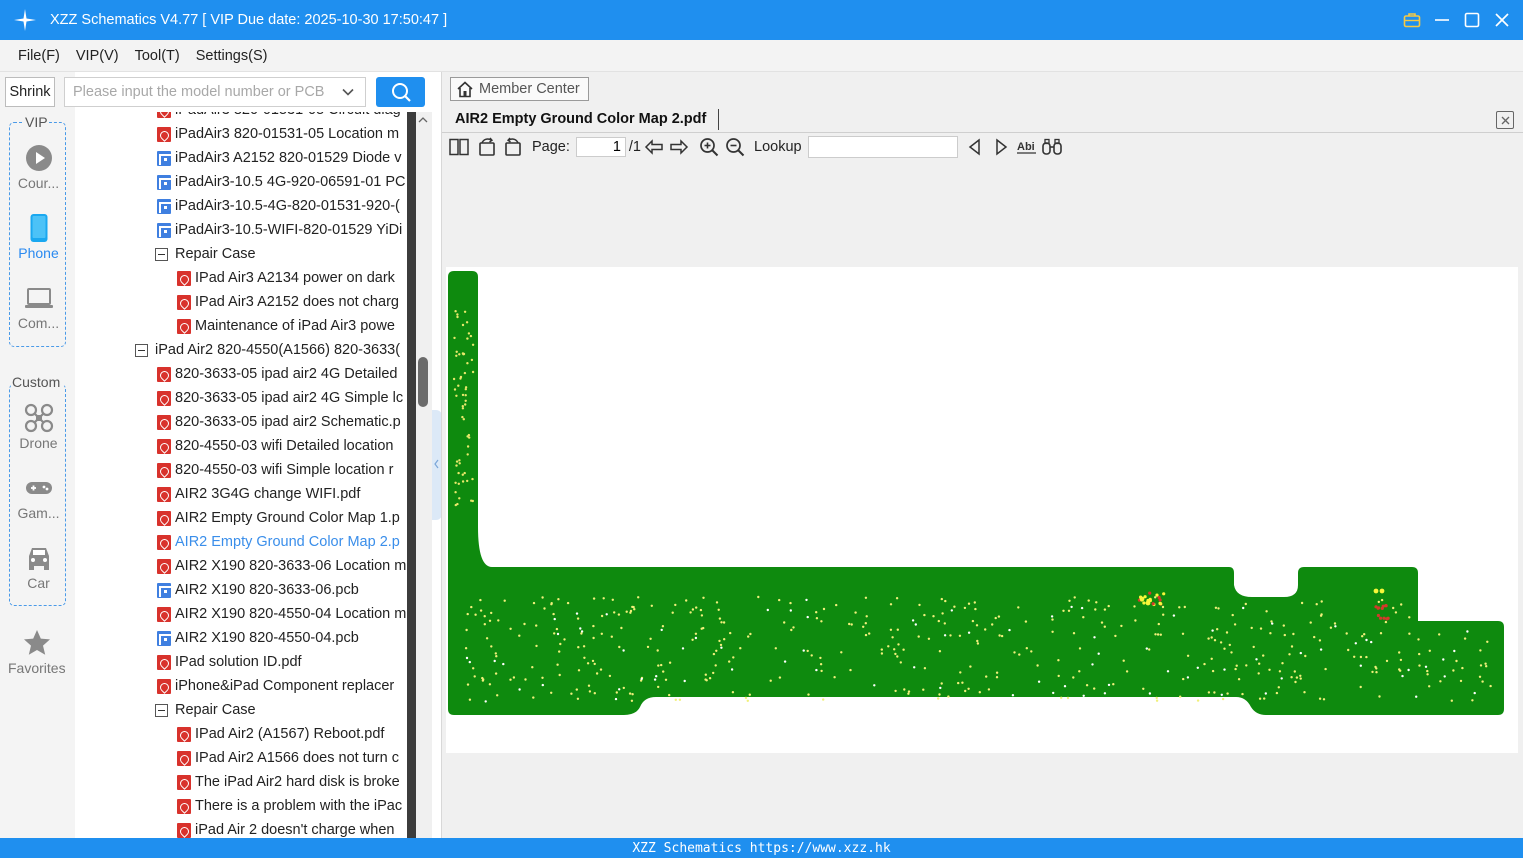 The height and width of the screenshot is (858, 1523). Describe the element at coordinates (1442, 20) in the screenshot. I see `minimize-button` at that location.